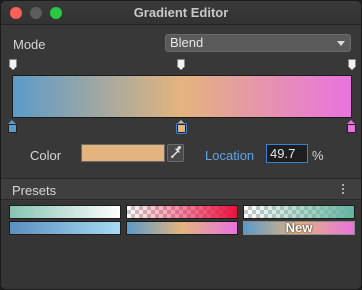 The image size is (362, 290). I want to click on color-well, so click(123, 153).